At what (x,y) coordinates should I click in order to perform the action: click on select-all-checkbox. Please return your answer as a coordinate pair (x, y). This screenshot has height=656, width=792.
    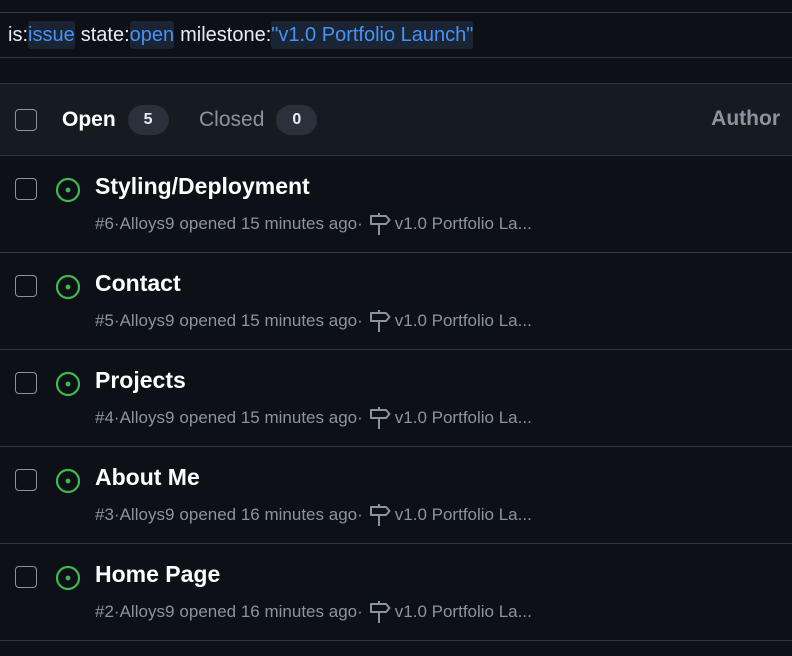
    Looking at the image, I should click on (26, 120).